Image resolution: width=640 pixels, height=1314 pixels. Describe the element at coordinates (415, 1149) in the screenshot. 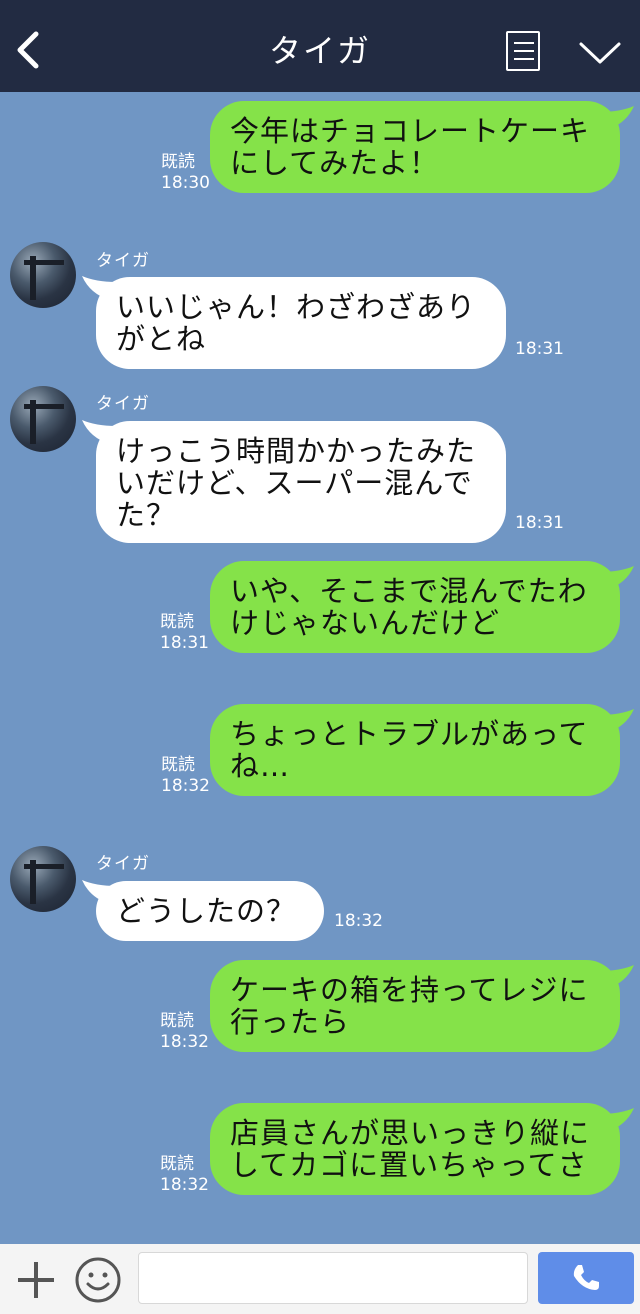

I see `chat-bubble-outgoing: 店員さんが思いっきり縦に してカゴに置いちゃってさ` at that location.